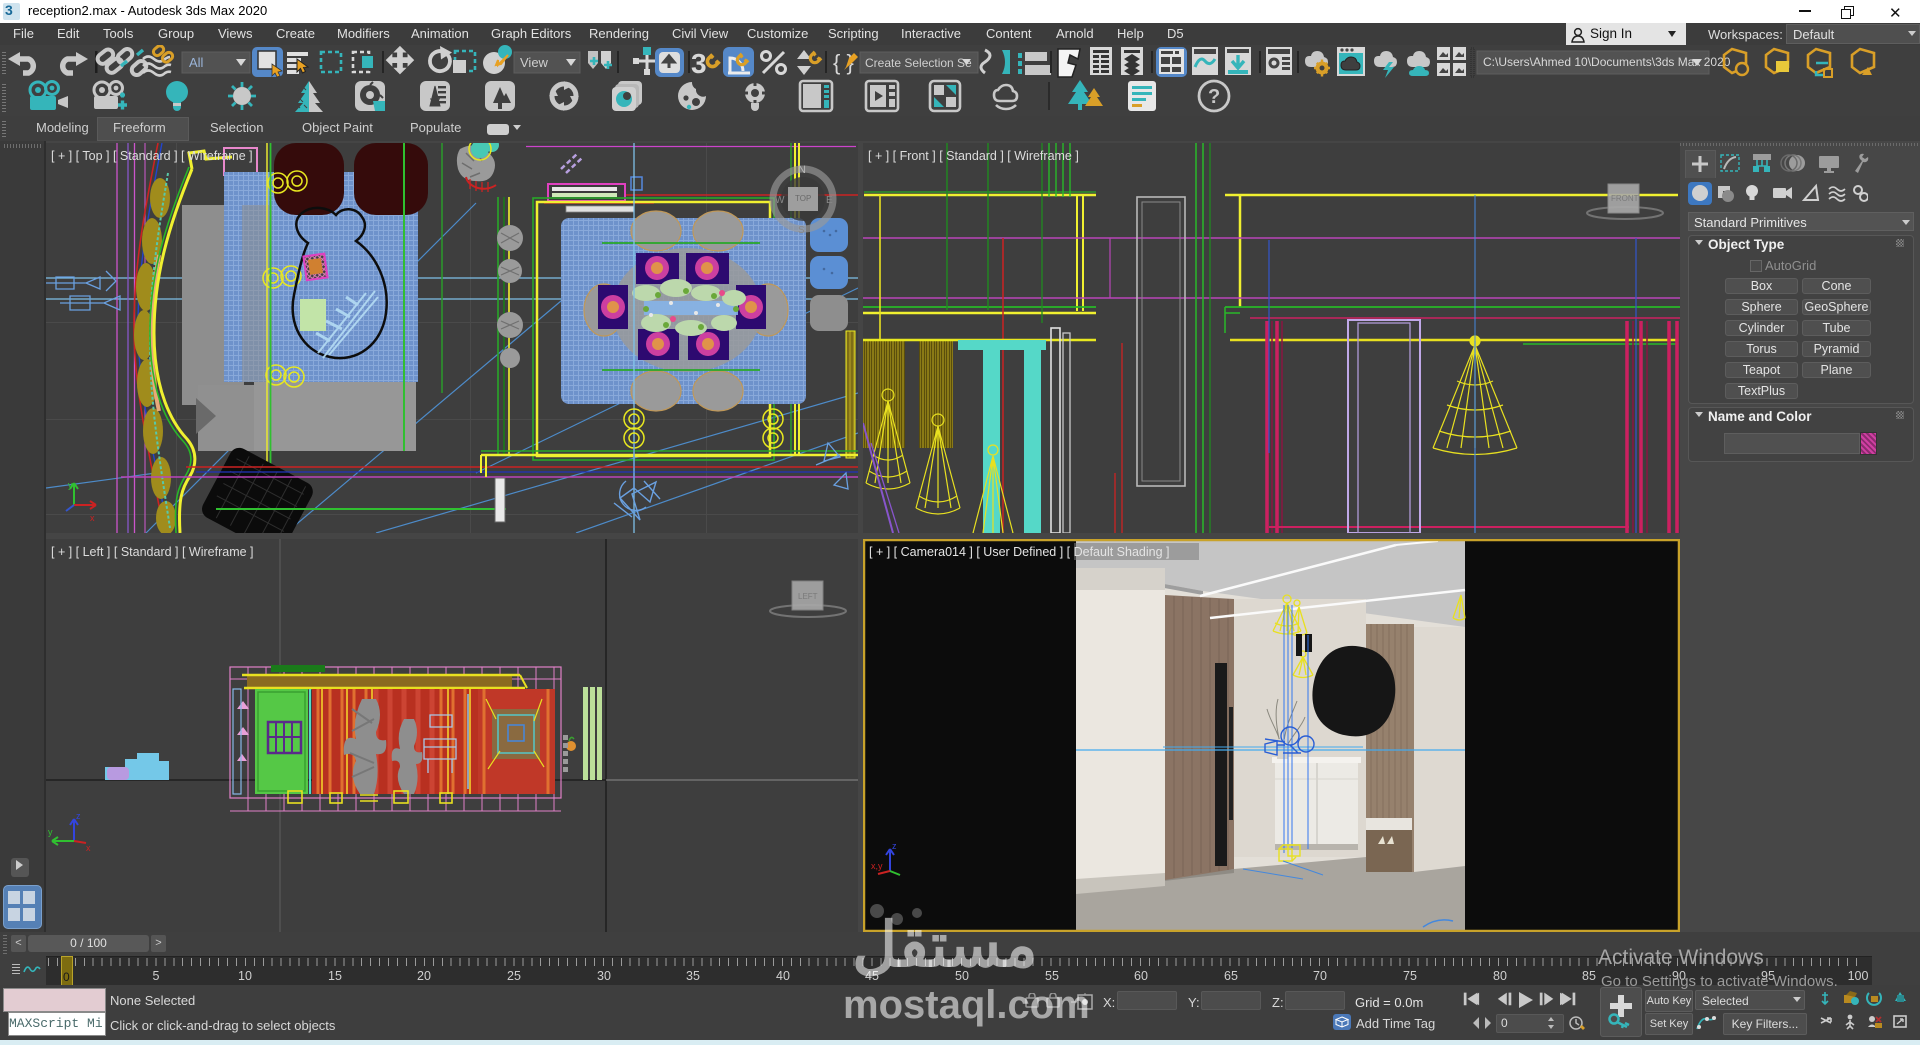 Image resolution: width=1920 pixels, height=1045 pixels. I want to click on svg-text: W, so click(780, 200).